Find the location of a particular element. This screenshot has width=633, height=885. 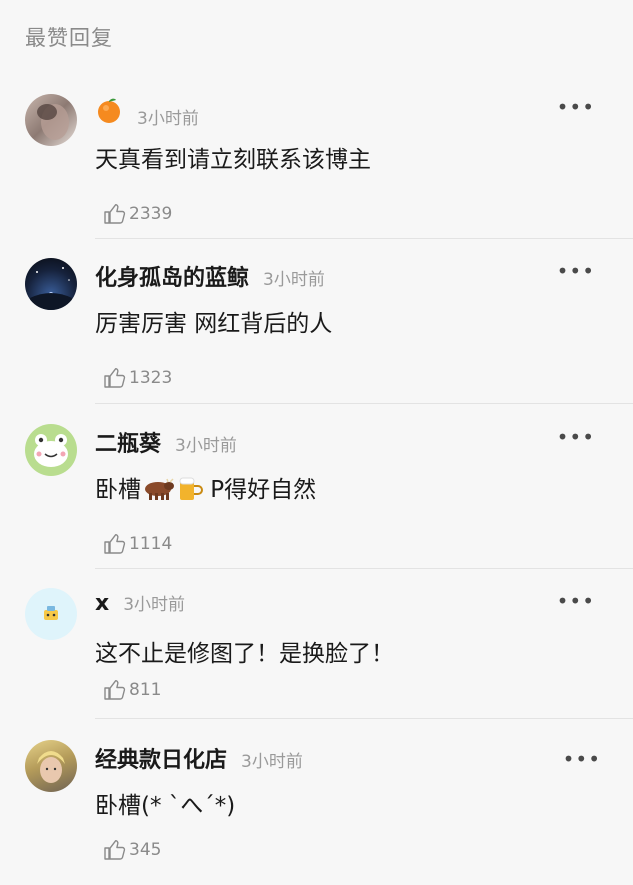

section-title: 最赞回复 is located at coordinates (69, 38).